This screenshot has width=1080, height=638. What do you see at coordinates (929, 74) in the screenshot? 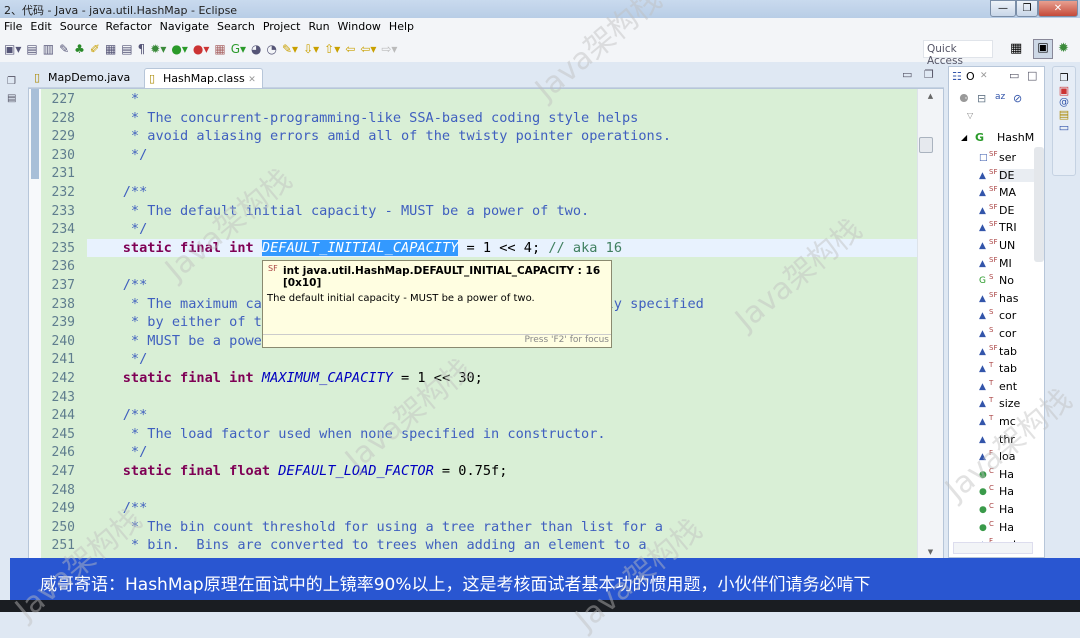
I see `maximize-editor-icon: ❐` at bounding box center [929, 74].